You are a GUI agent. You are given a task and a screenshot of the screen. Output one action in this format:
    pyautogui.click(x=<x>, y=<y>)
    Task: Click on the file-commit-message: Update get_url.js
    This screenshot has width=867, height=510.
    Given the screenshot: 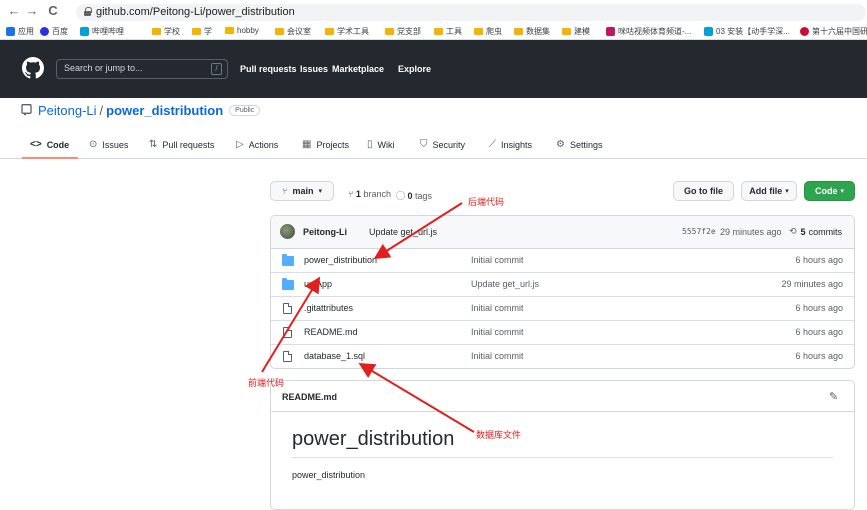 What is the action you would take?
    pyautogui.click(x=505, y=284)
    